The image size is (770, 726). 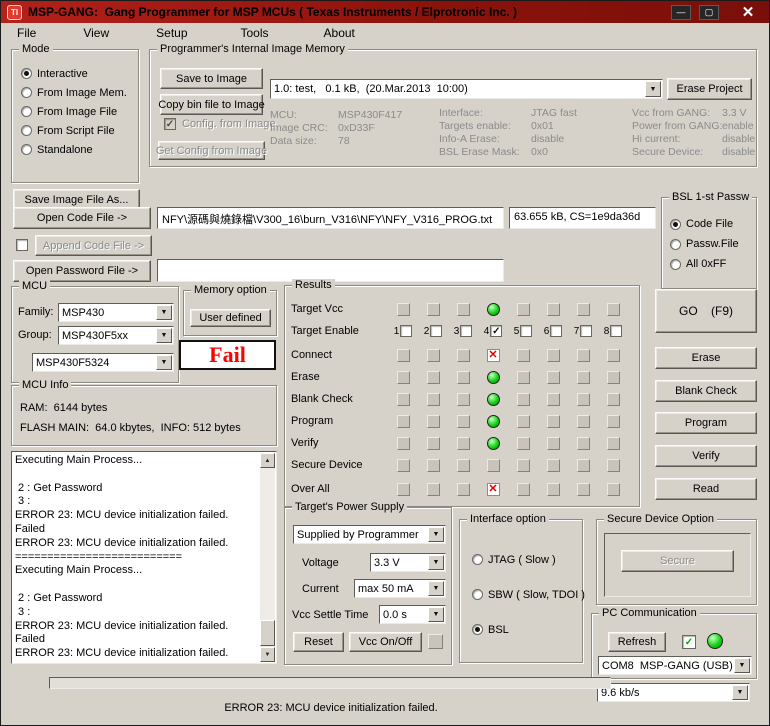 I want to click on menu-item-about: About, so click(x=339, y=33).